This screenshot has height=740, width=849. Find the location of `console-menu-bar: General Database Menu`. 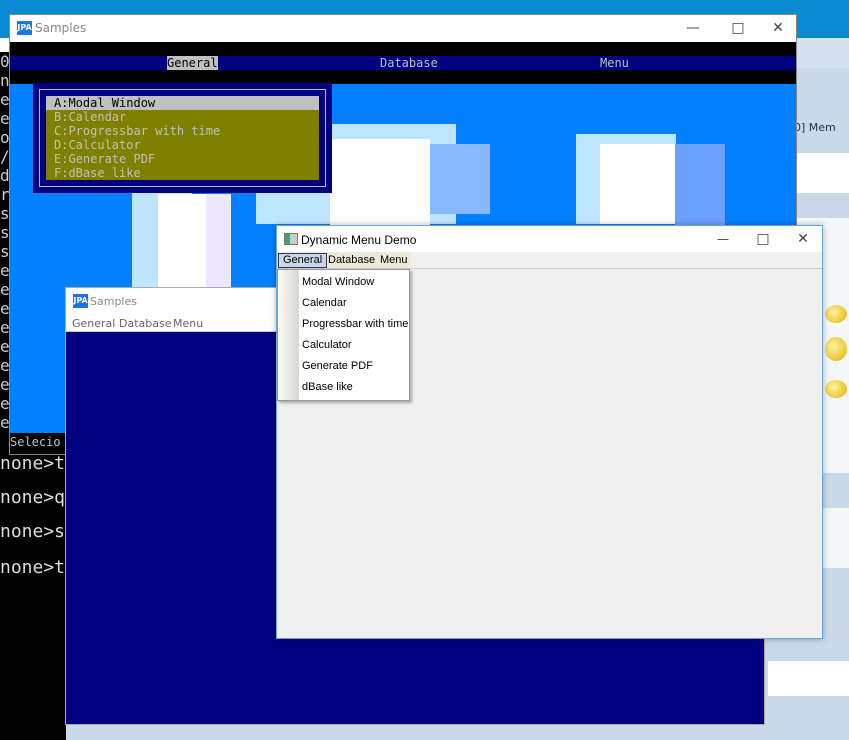

console-menu-bar: General Database Menu is located at coordinates (403, 63).